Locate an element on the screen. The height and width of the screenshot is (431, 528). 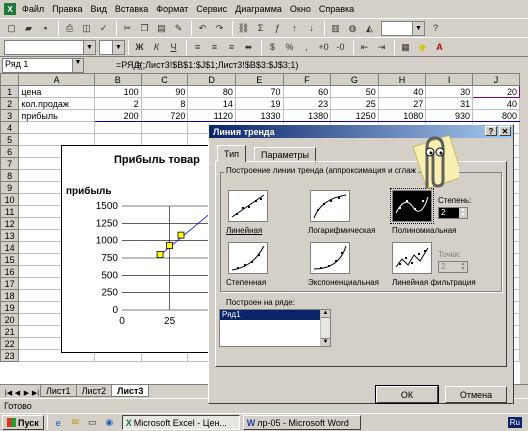
cell: 930 is located at coordinates (449, 115).